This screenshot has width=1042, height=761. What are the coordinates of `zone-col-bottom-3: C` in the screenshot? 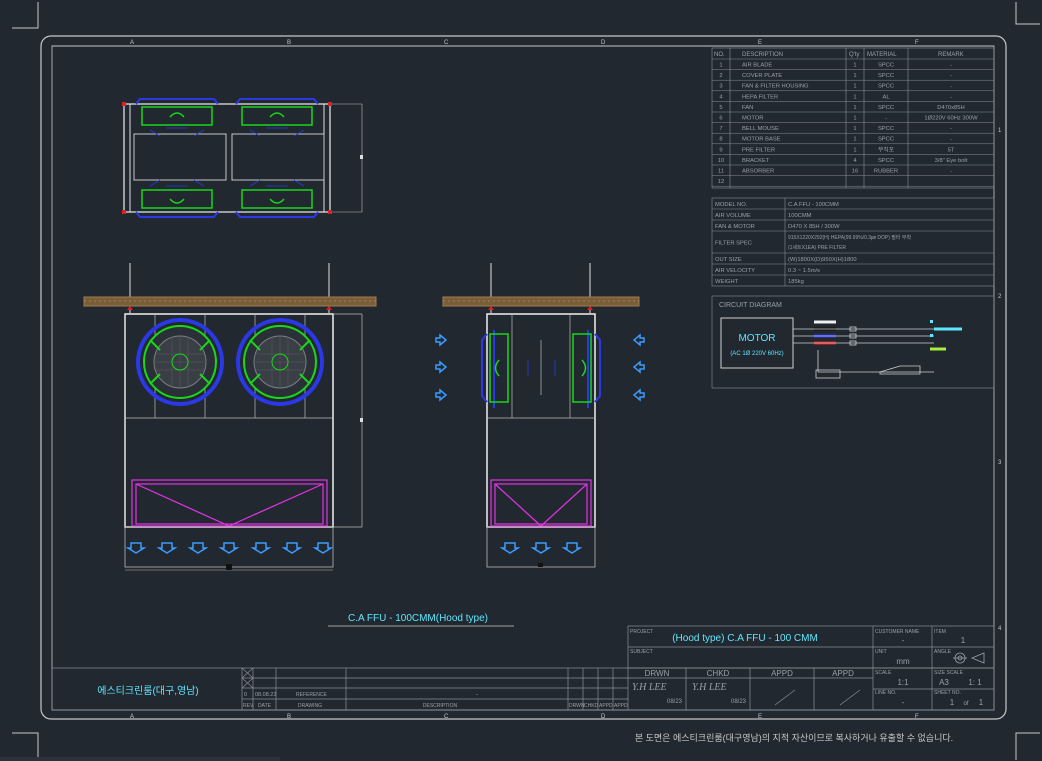 It's located at (446, 717).